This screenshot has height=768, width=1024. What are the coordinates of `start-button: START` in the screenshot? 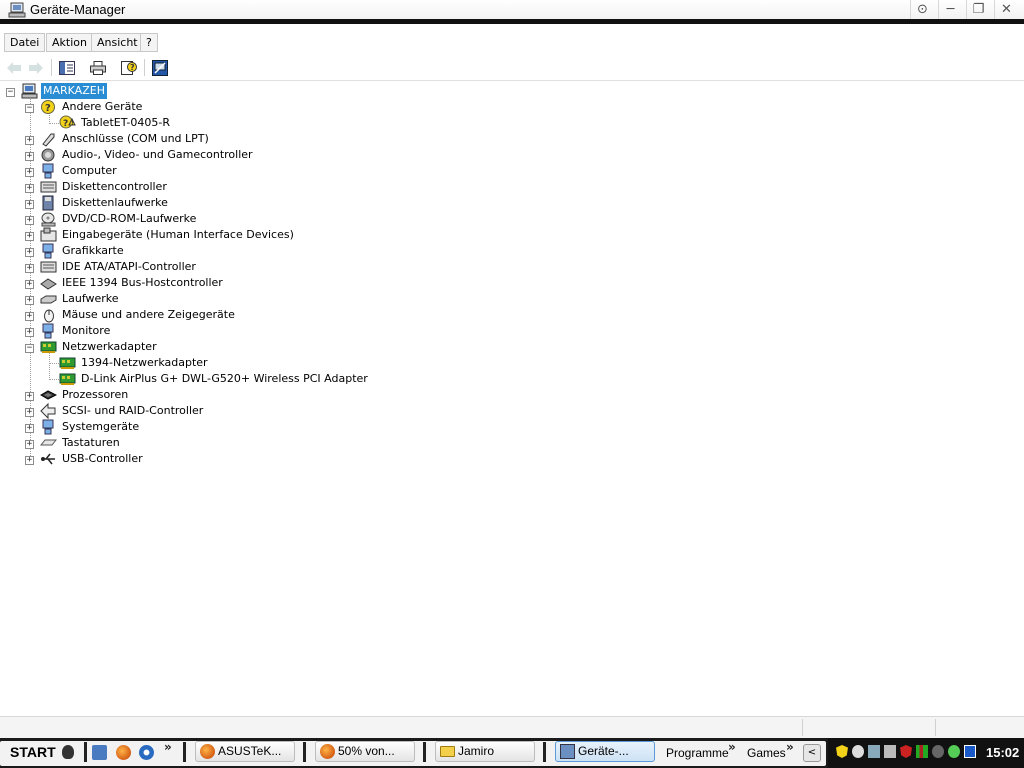 It's located at (42, 752).